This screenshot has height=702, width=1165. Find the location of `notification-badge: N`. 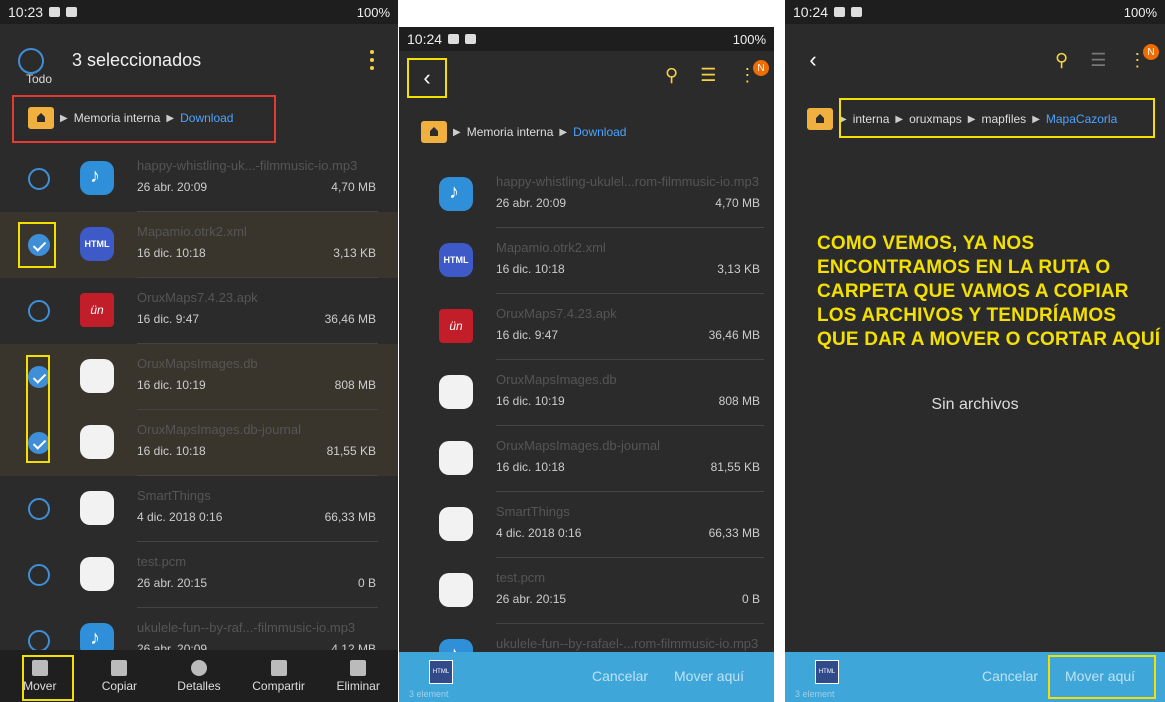

notification-badge: N is located at coordinates (1151, 52).